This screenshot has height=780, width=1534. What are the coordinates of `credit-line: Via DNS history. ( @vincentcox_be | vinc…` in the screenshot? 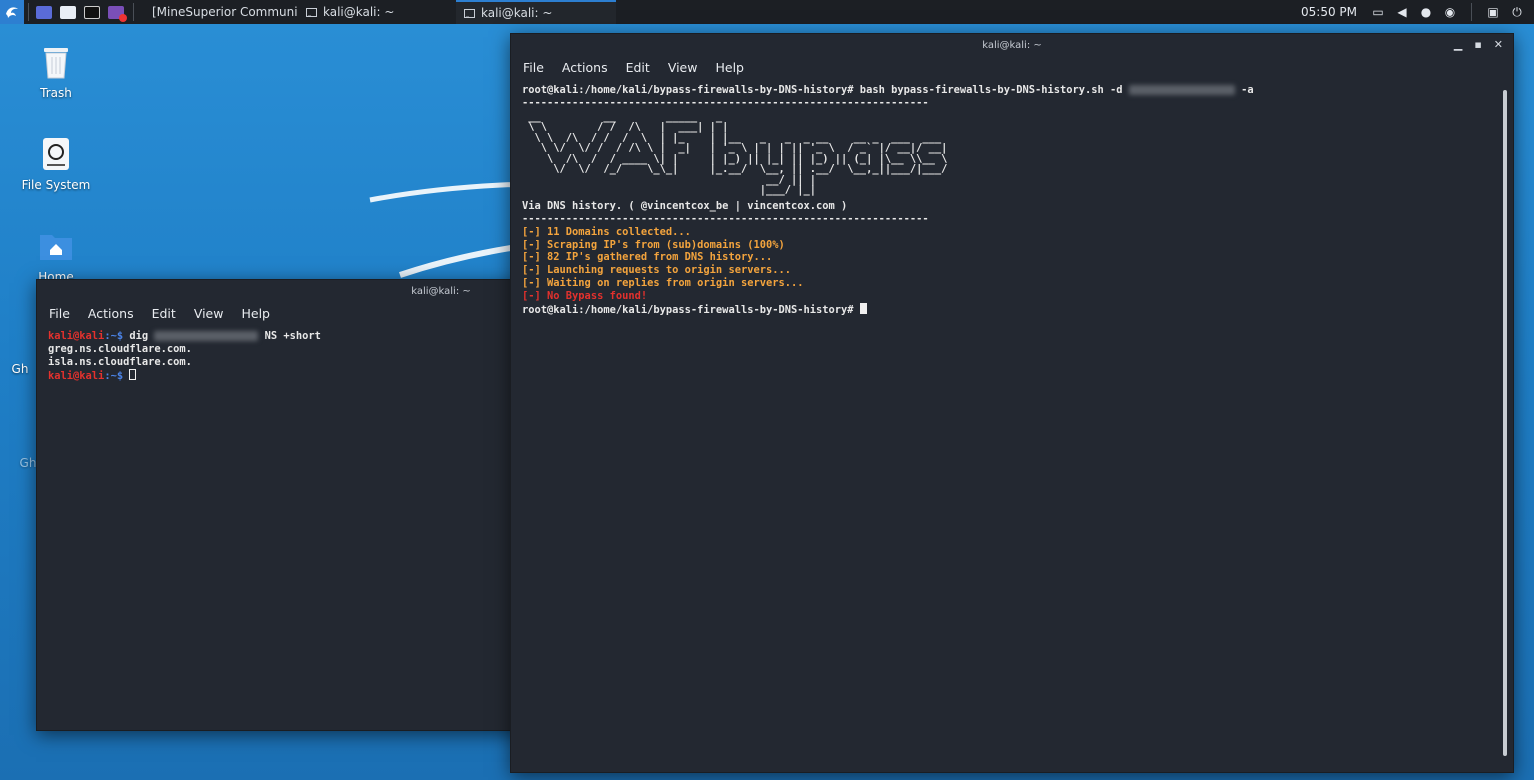 It's located at (685, 205).